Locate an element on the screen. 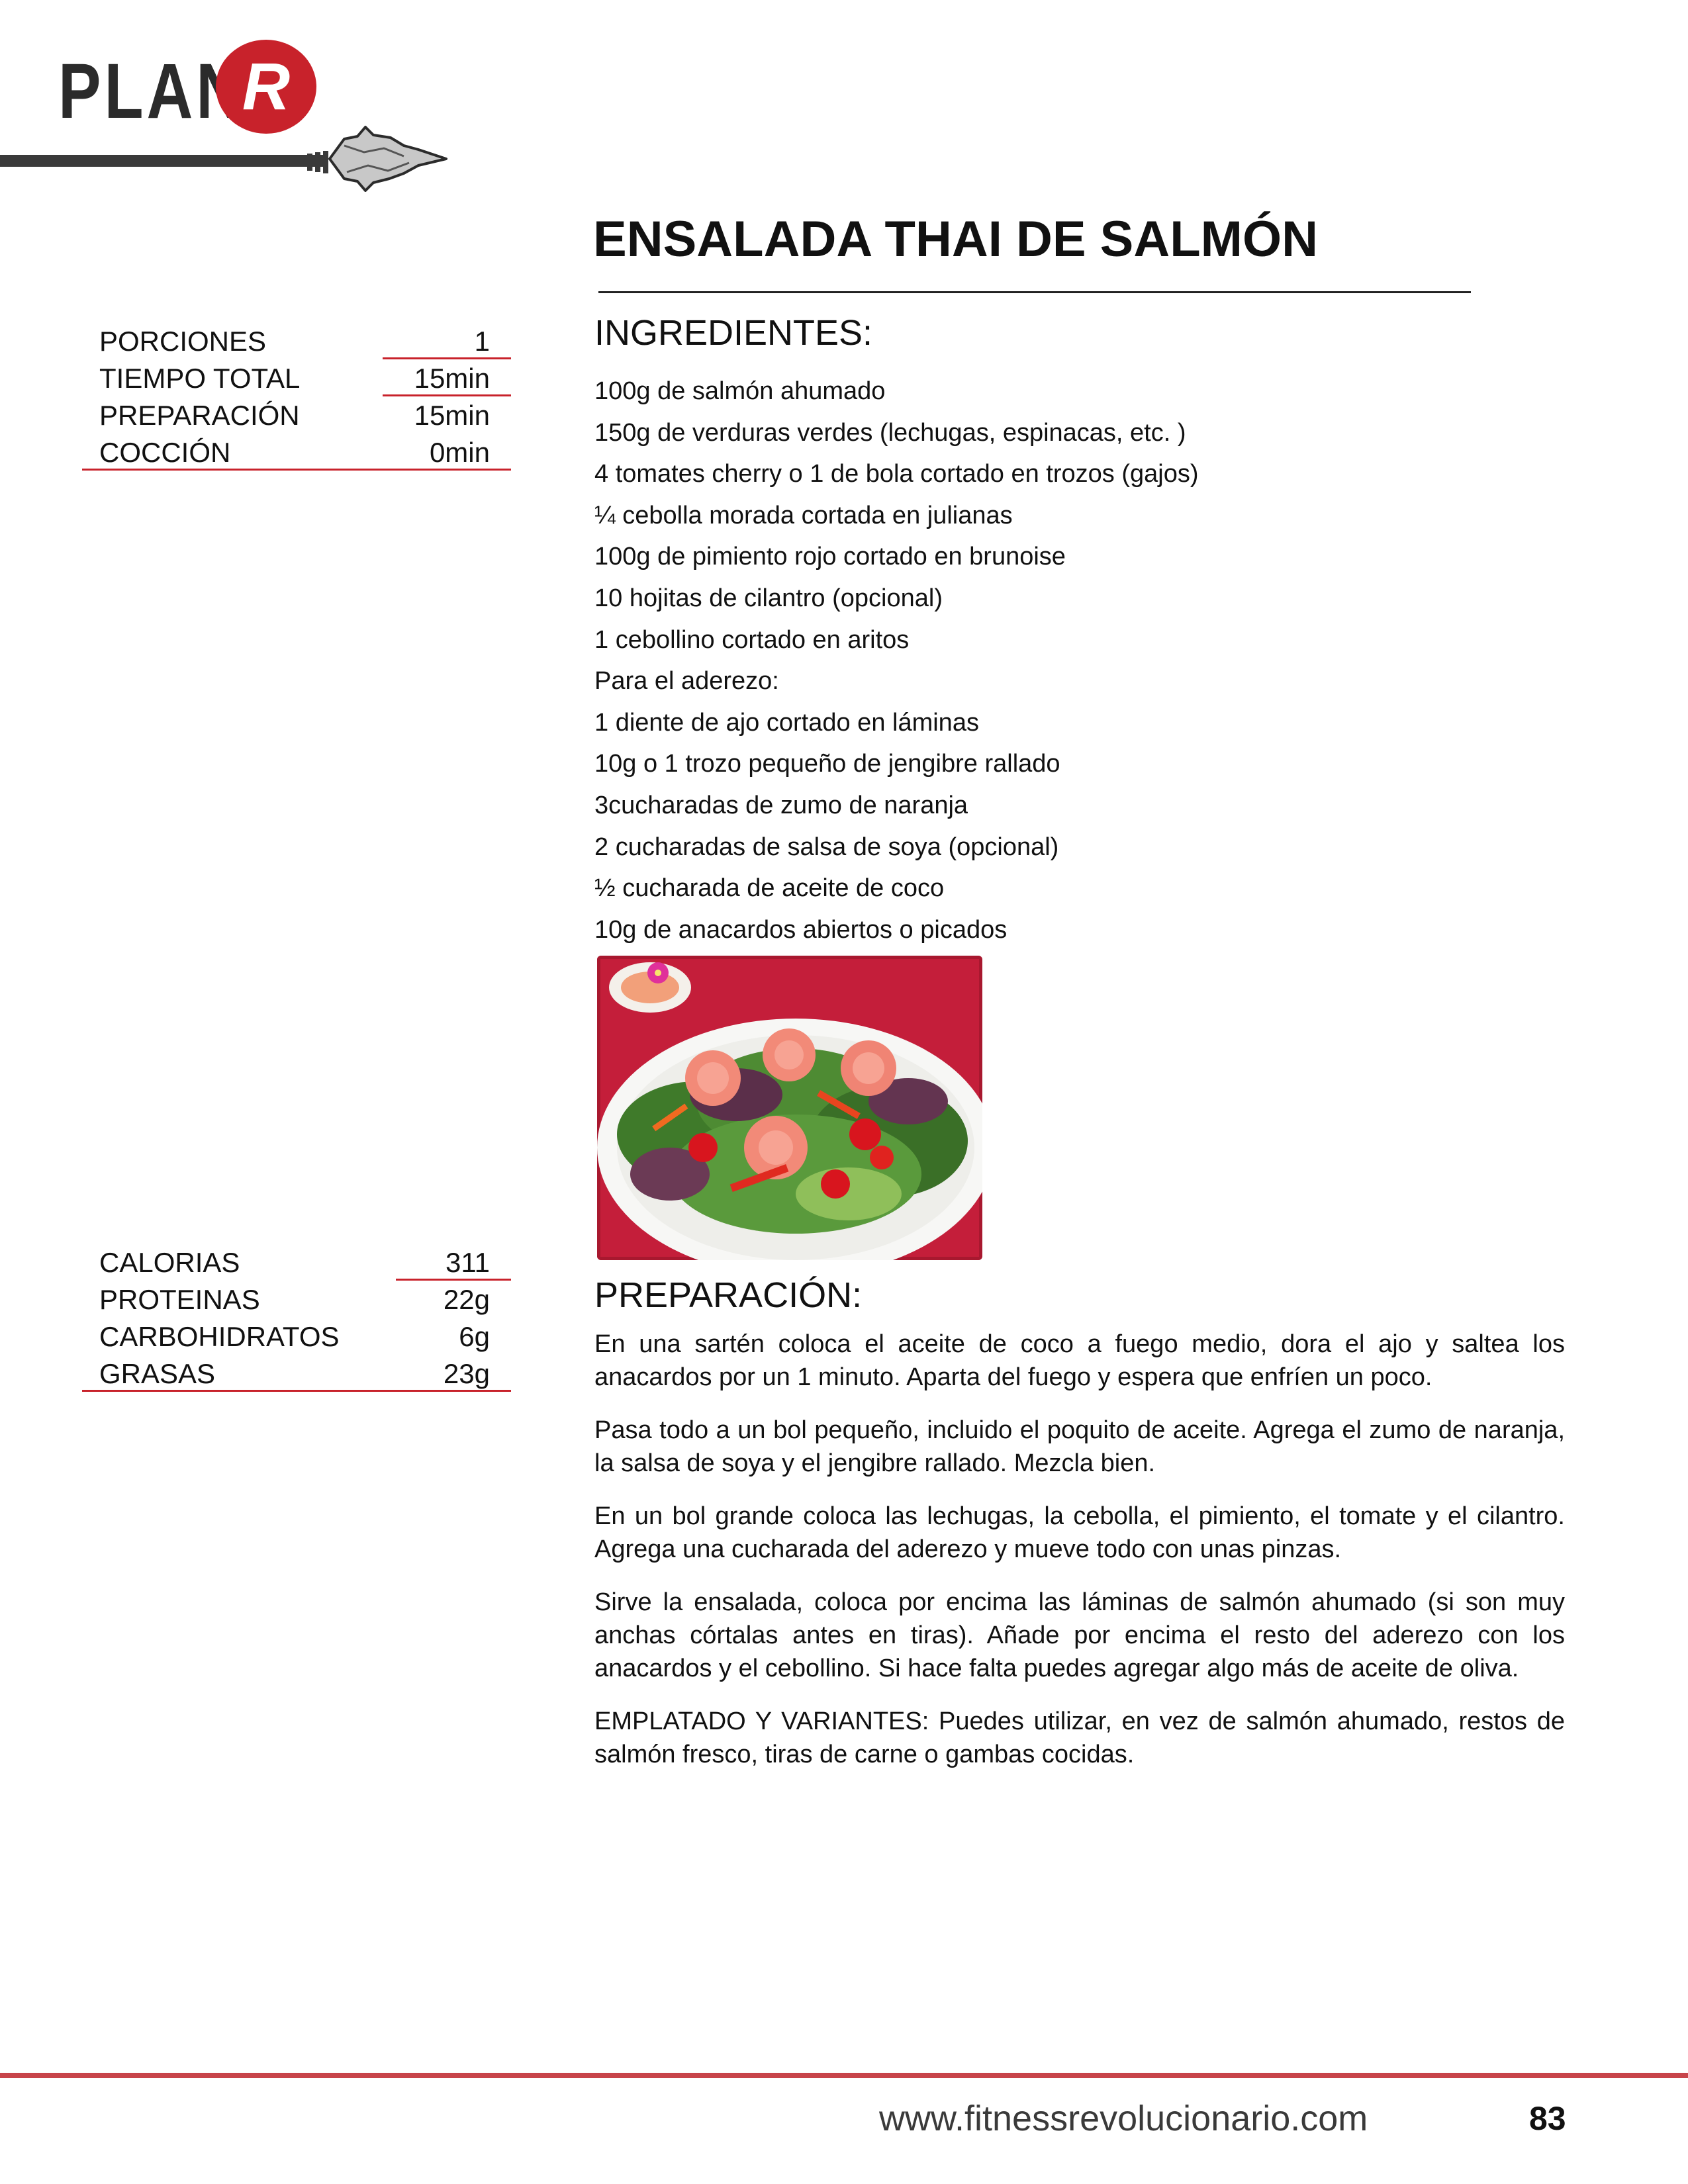 The width and height of the screenshot is (1688, 2184). page-number: 83 is located at coordinates (1547, 2118).